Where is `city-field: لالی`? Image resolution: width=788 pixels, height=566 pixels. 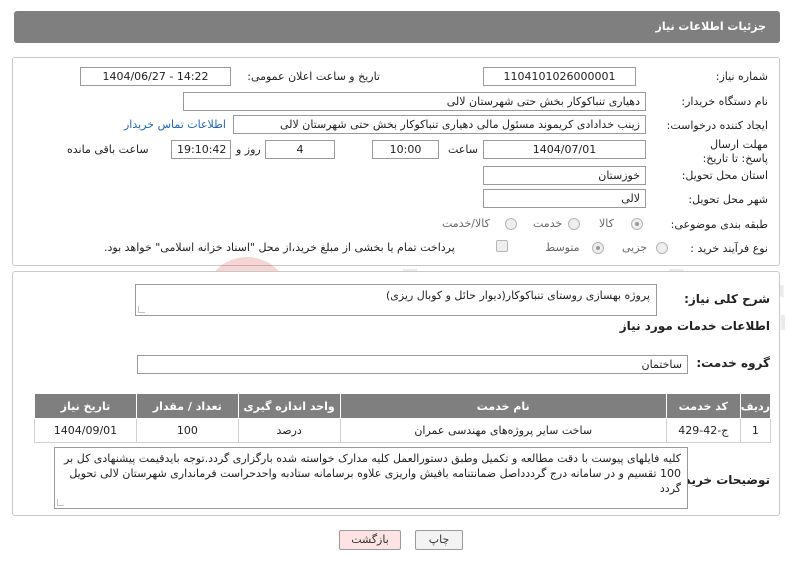
city-field: لالی is located at coordinates (564, 198).